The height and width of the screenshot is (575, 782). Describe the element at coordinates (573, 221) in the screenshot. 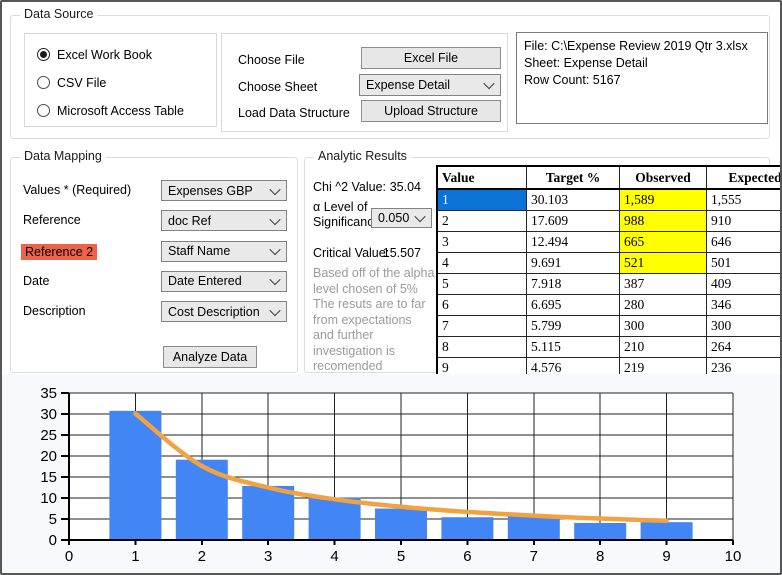

I see `table-cell: 17.609` at that location.